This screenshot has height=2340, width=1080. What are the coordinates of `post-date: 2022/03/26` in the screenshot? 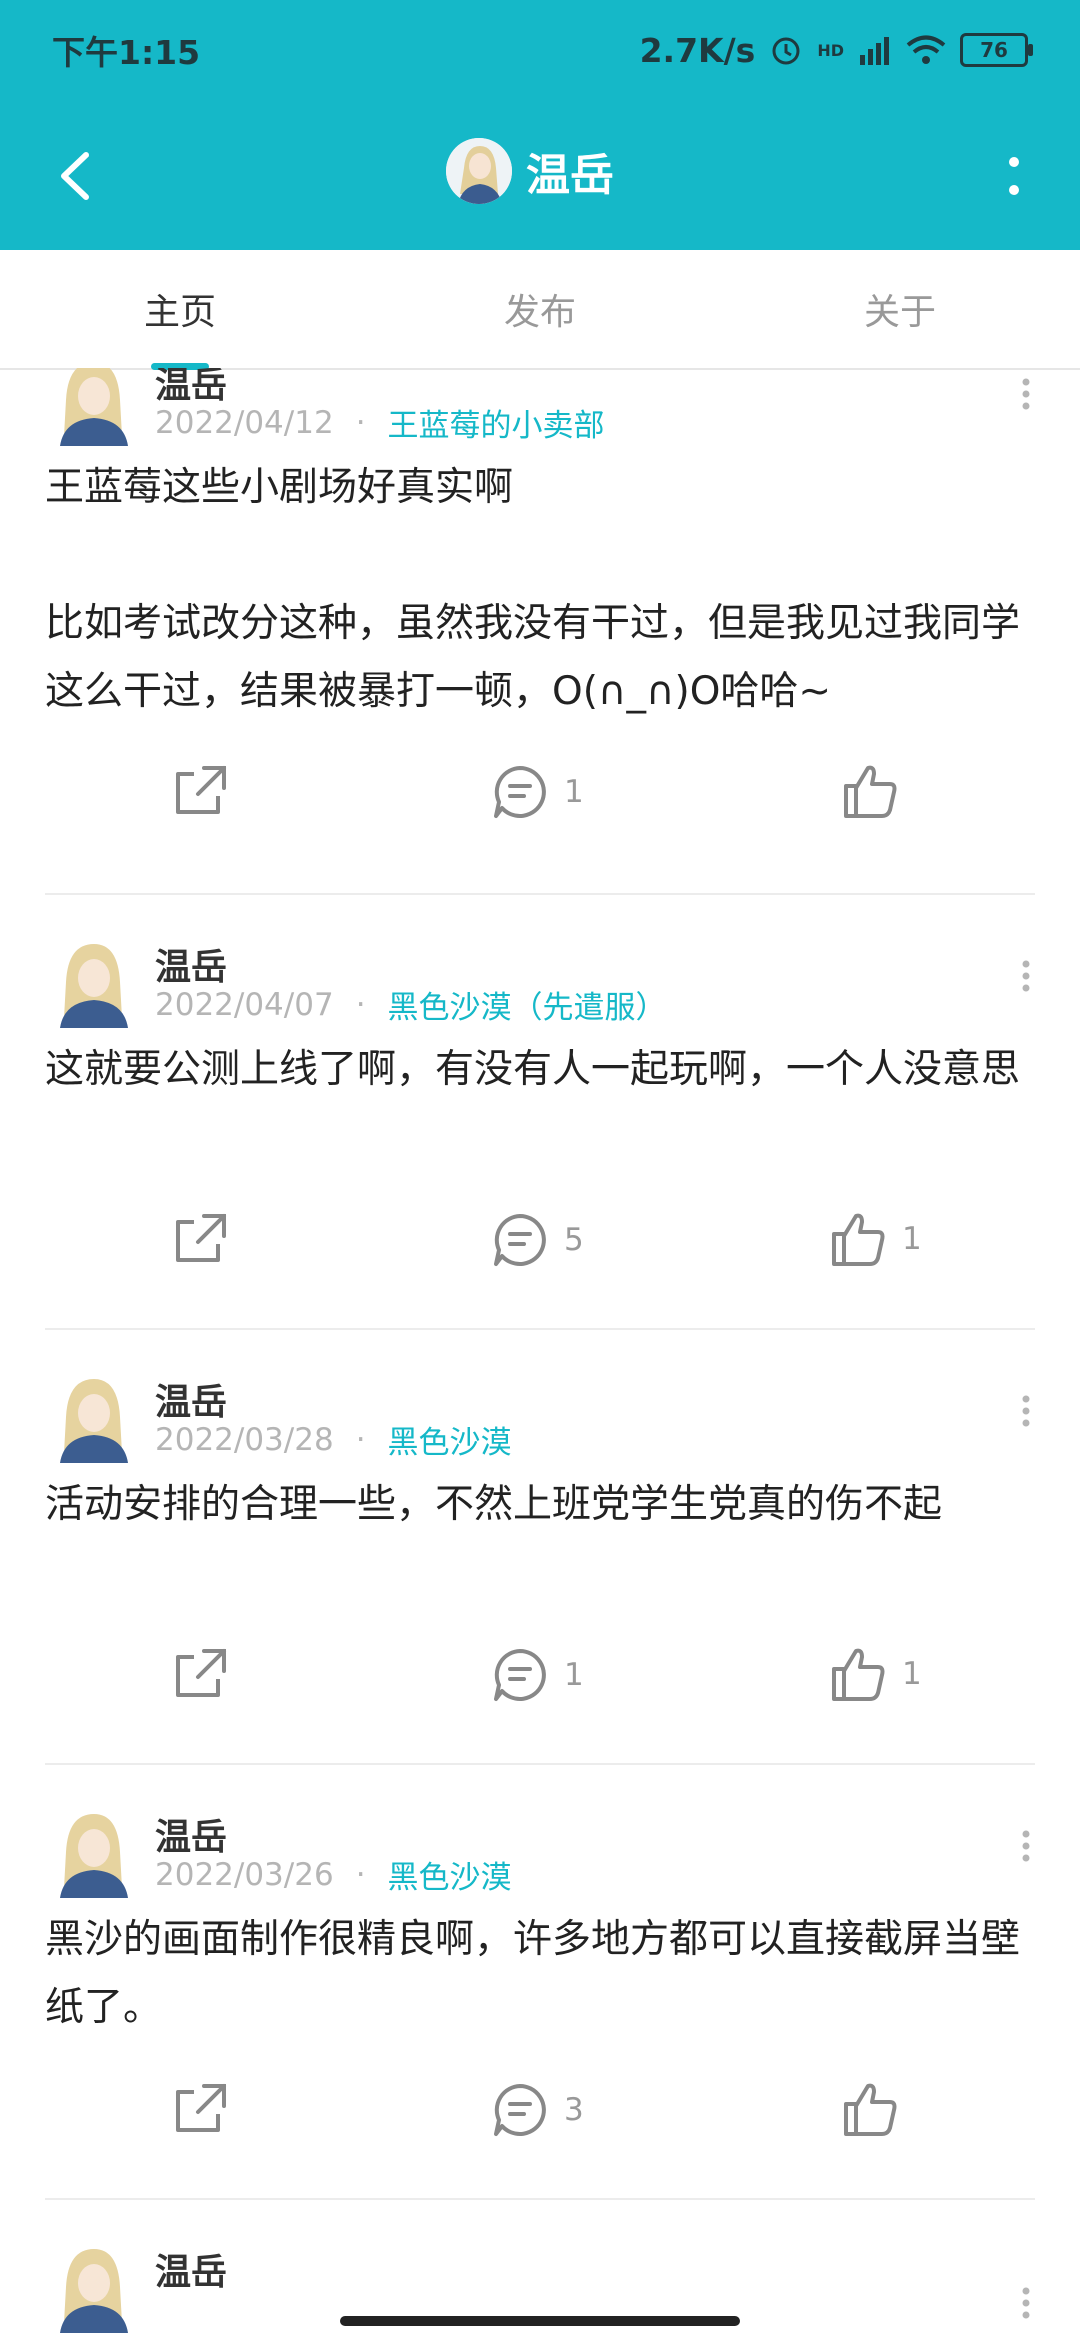 It's located at (244, 1874).